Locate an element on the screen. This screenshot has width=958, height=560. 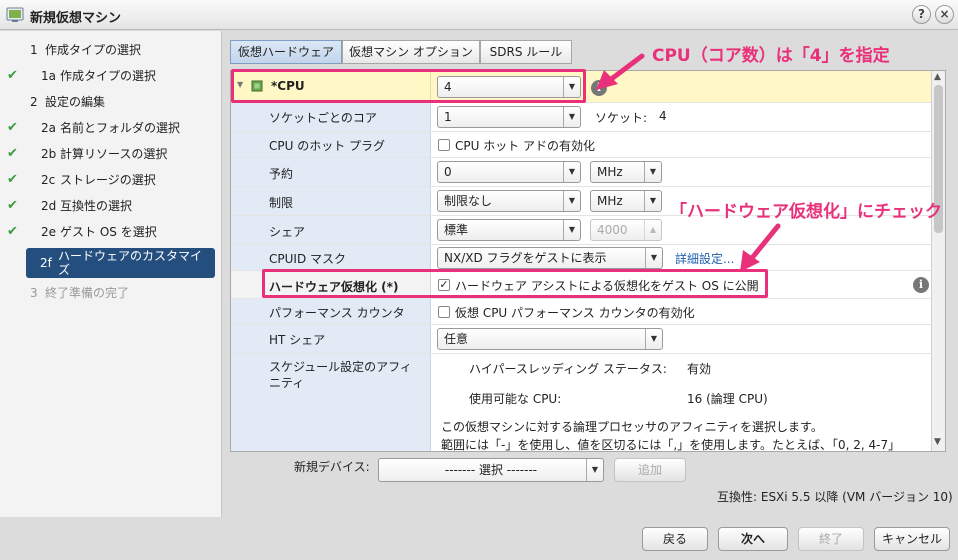
cpu-arrow-icon is located at coordinates (620, 71).